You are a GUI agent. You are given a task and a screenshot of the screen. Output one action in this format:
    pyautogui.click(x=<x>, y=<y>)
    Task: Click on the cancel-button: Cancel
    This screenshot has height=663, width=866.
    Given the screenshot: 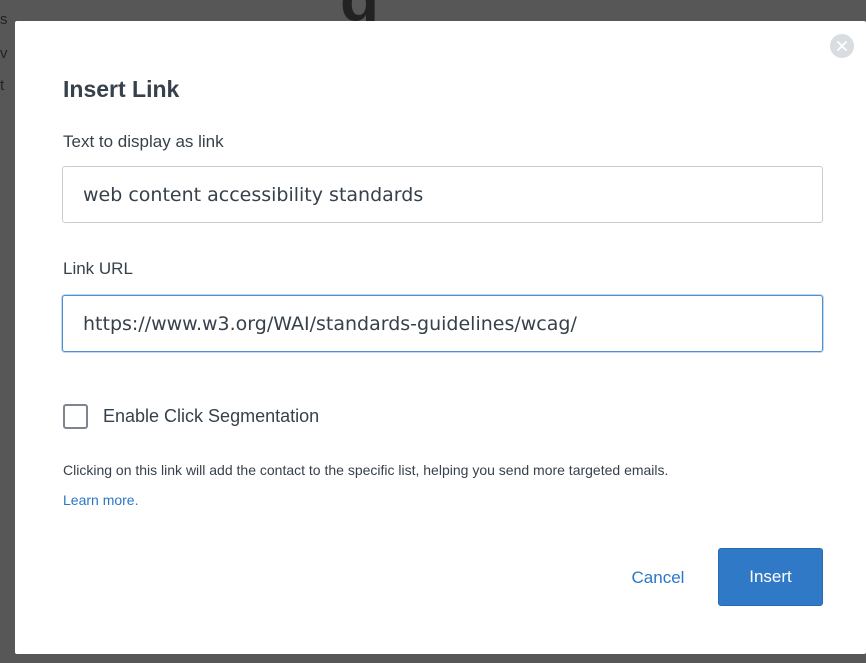 What is the action you would take?
    pyautogui.click(x=658, y=578)
    